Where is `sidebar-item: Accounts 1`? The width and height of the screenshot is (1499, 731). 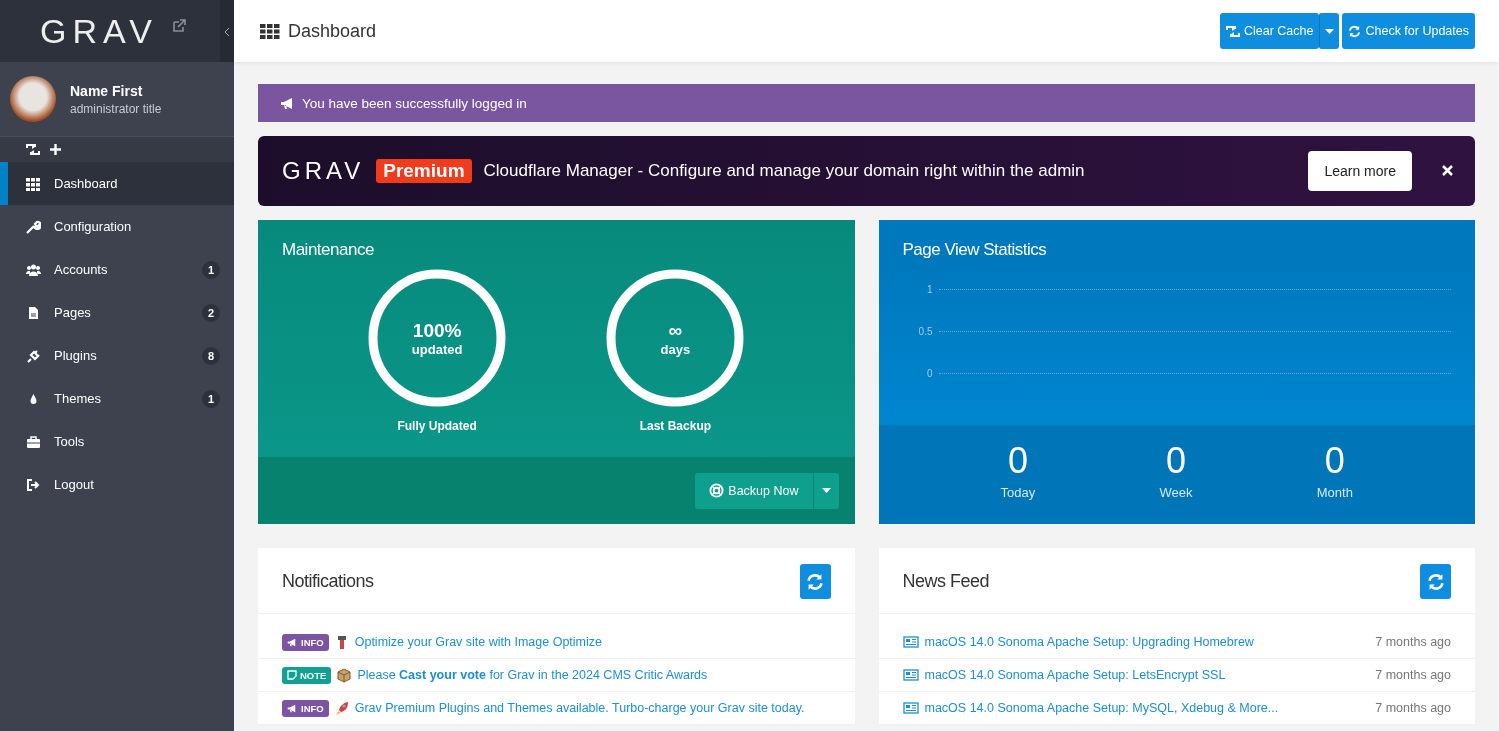
sidebar-item: Accounts 1 is located at coordinates (117, 269).